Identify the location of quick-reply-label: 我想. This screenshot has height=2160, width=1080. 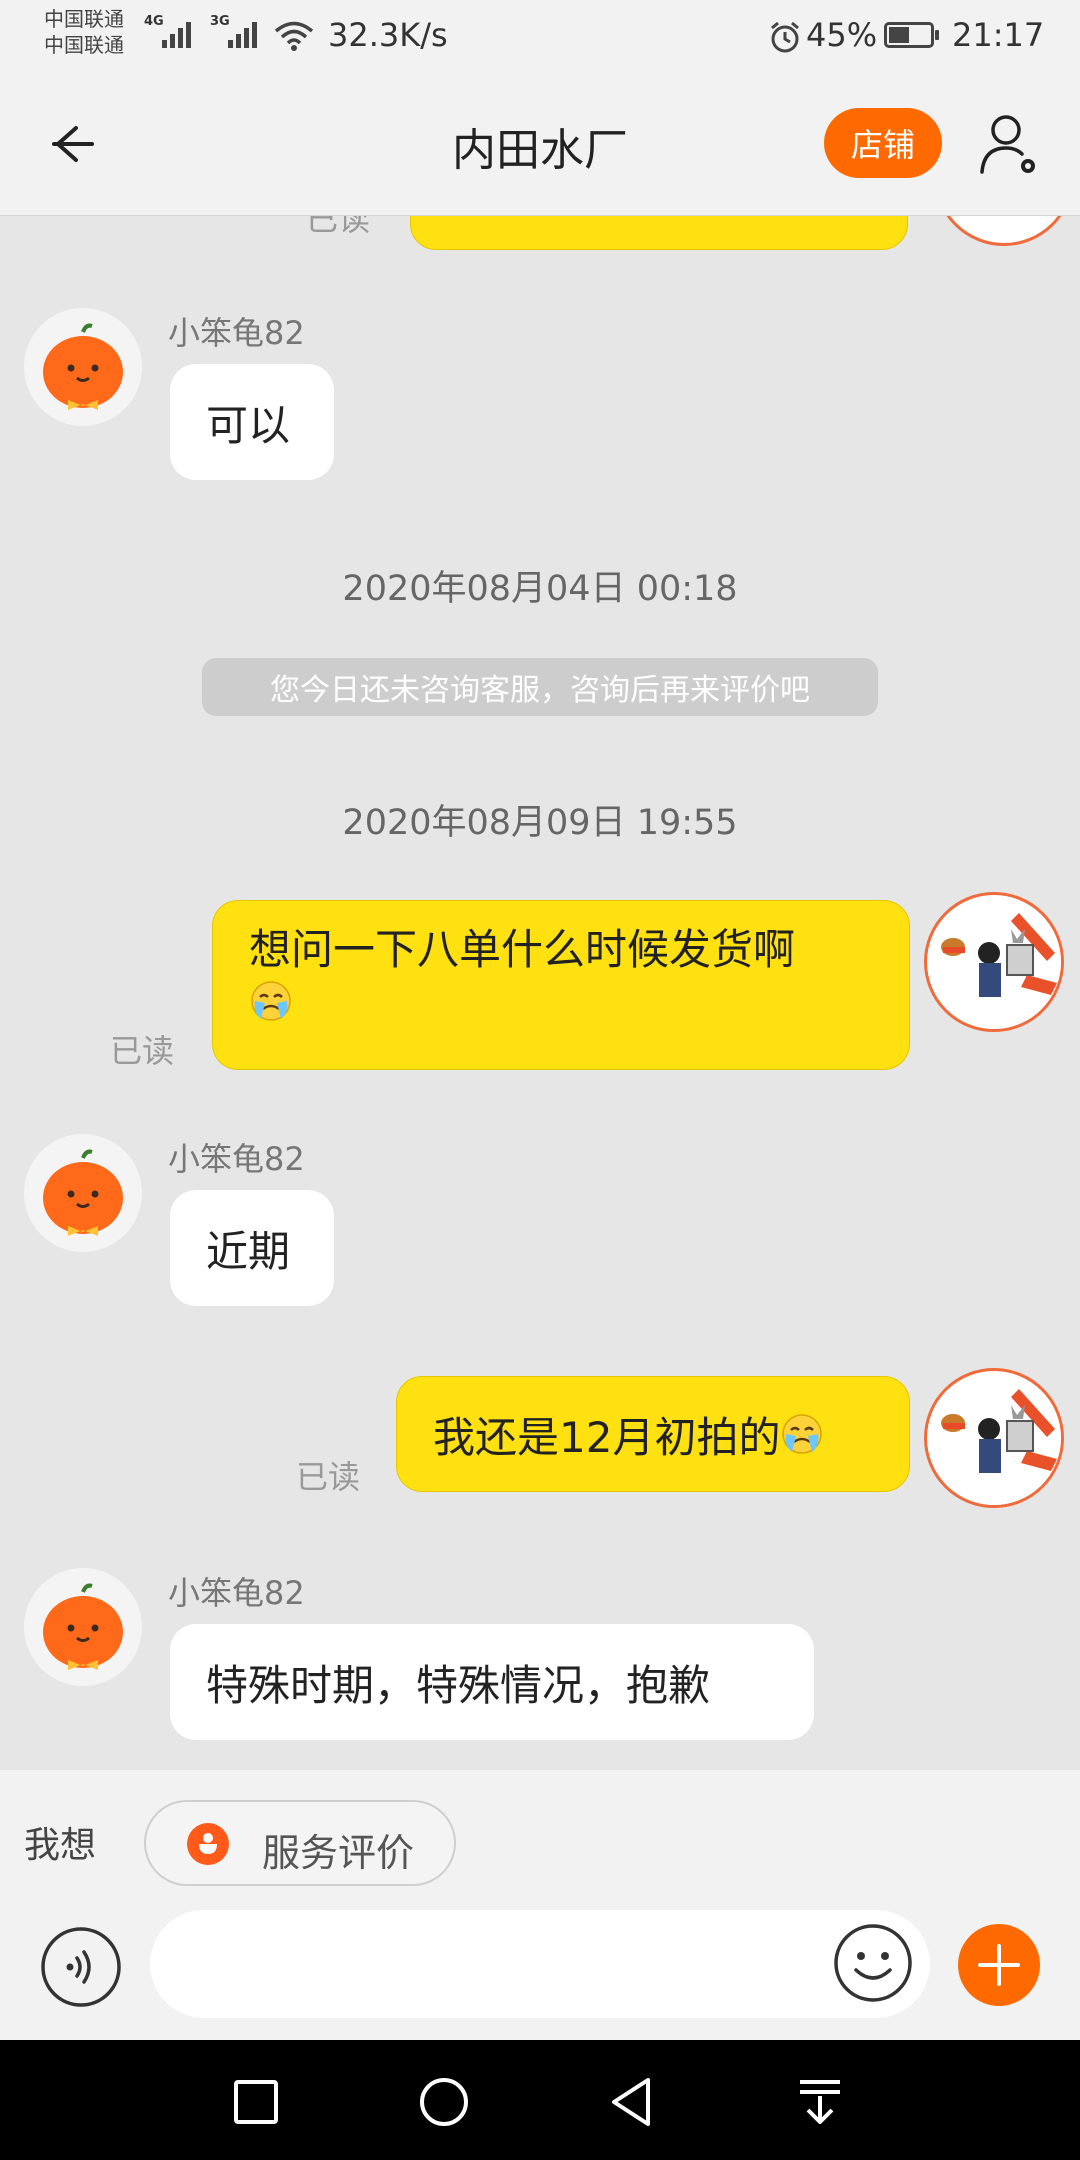
(60, 1845).